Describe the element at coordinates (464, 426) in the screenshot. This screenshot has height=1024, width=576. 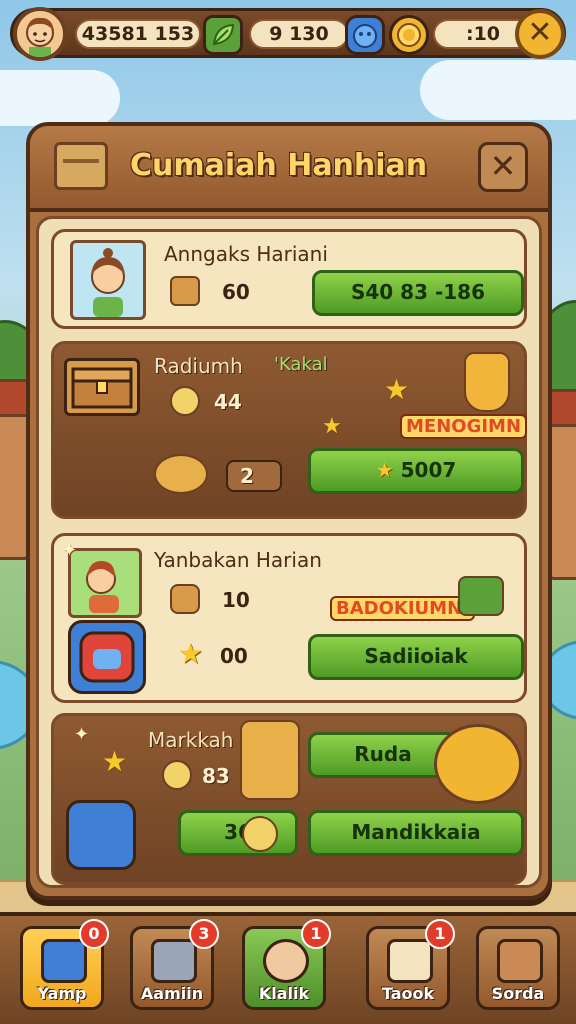
I see `reward-badge: MENOGIMN` at that location.